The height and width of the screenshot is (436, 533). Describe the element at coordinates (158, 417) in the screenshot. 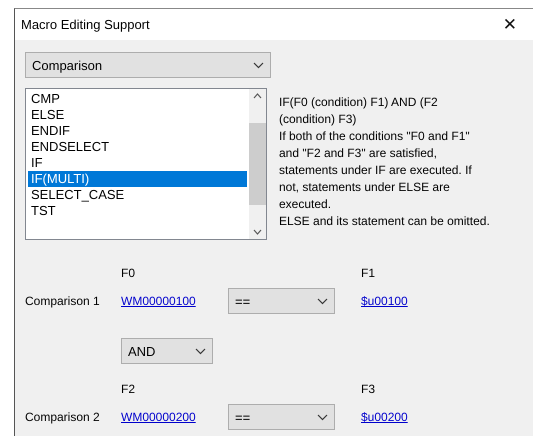

I see `device-link: WM00000200` at that location.